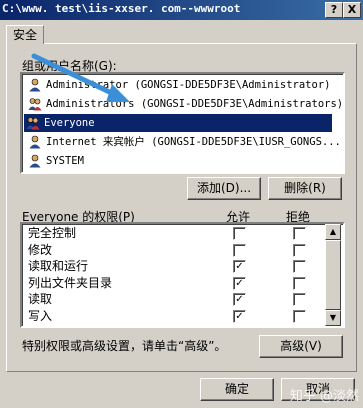 The height and width of the screenshot is (408, 363). Describe the element at coordinates (121, 8) in the screenshot. I see `window-title: C:\www. test\iis-xxser. com--wwwroot` at that location.